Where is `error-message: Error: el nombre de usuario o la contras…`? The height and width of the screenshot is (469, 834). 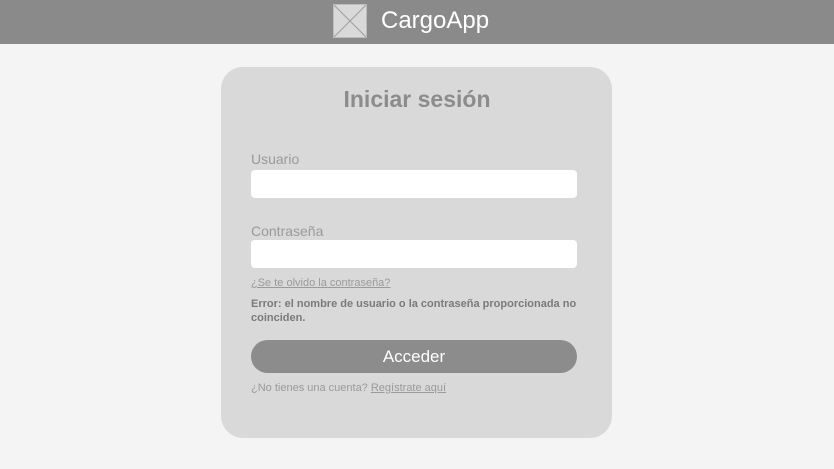 error-message: Error: el nombre de usuario o la contras… is located at coordinates (414, 311).